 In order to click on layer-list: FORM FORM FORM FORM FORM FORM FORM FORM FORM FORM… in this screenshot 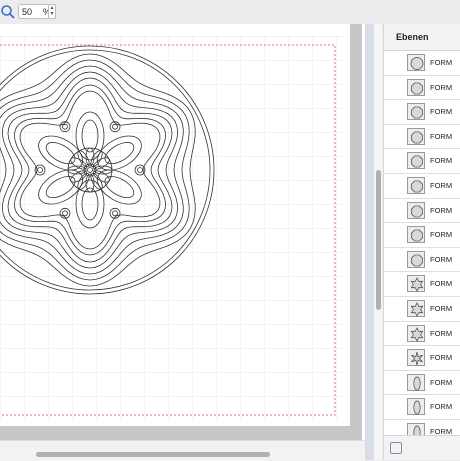, I will do `click(422, 248)`.